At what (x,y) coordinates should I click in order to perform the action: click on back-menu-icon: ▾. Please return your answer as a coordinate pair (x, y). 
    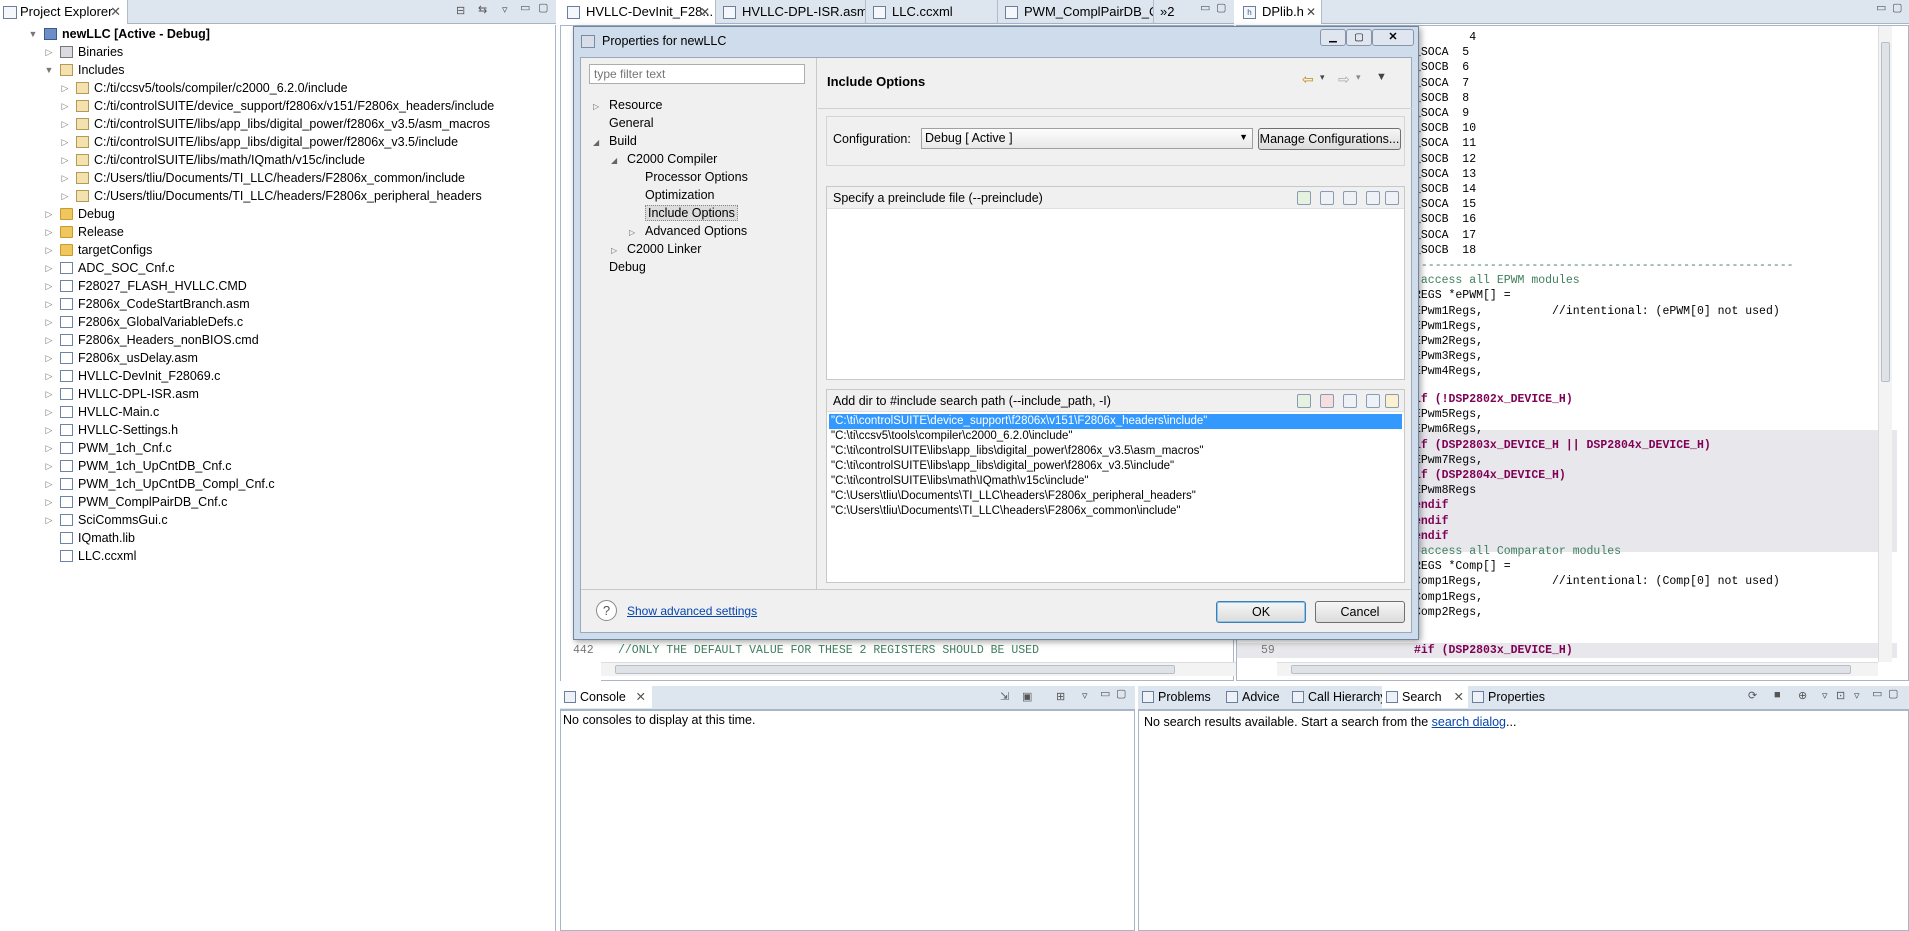
    Looking at the image, I should click on (1322, 77).